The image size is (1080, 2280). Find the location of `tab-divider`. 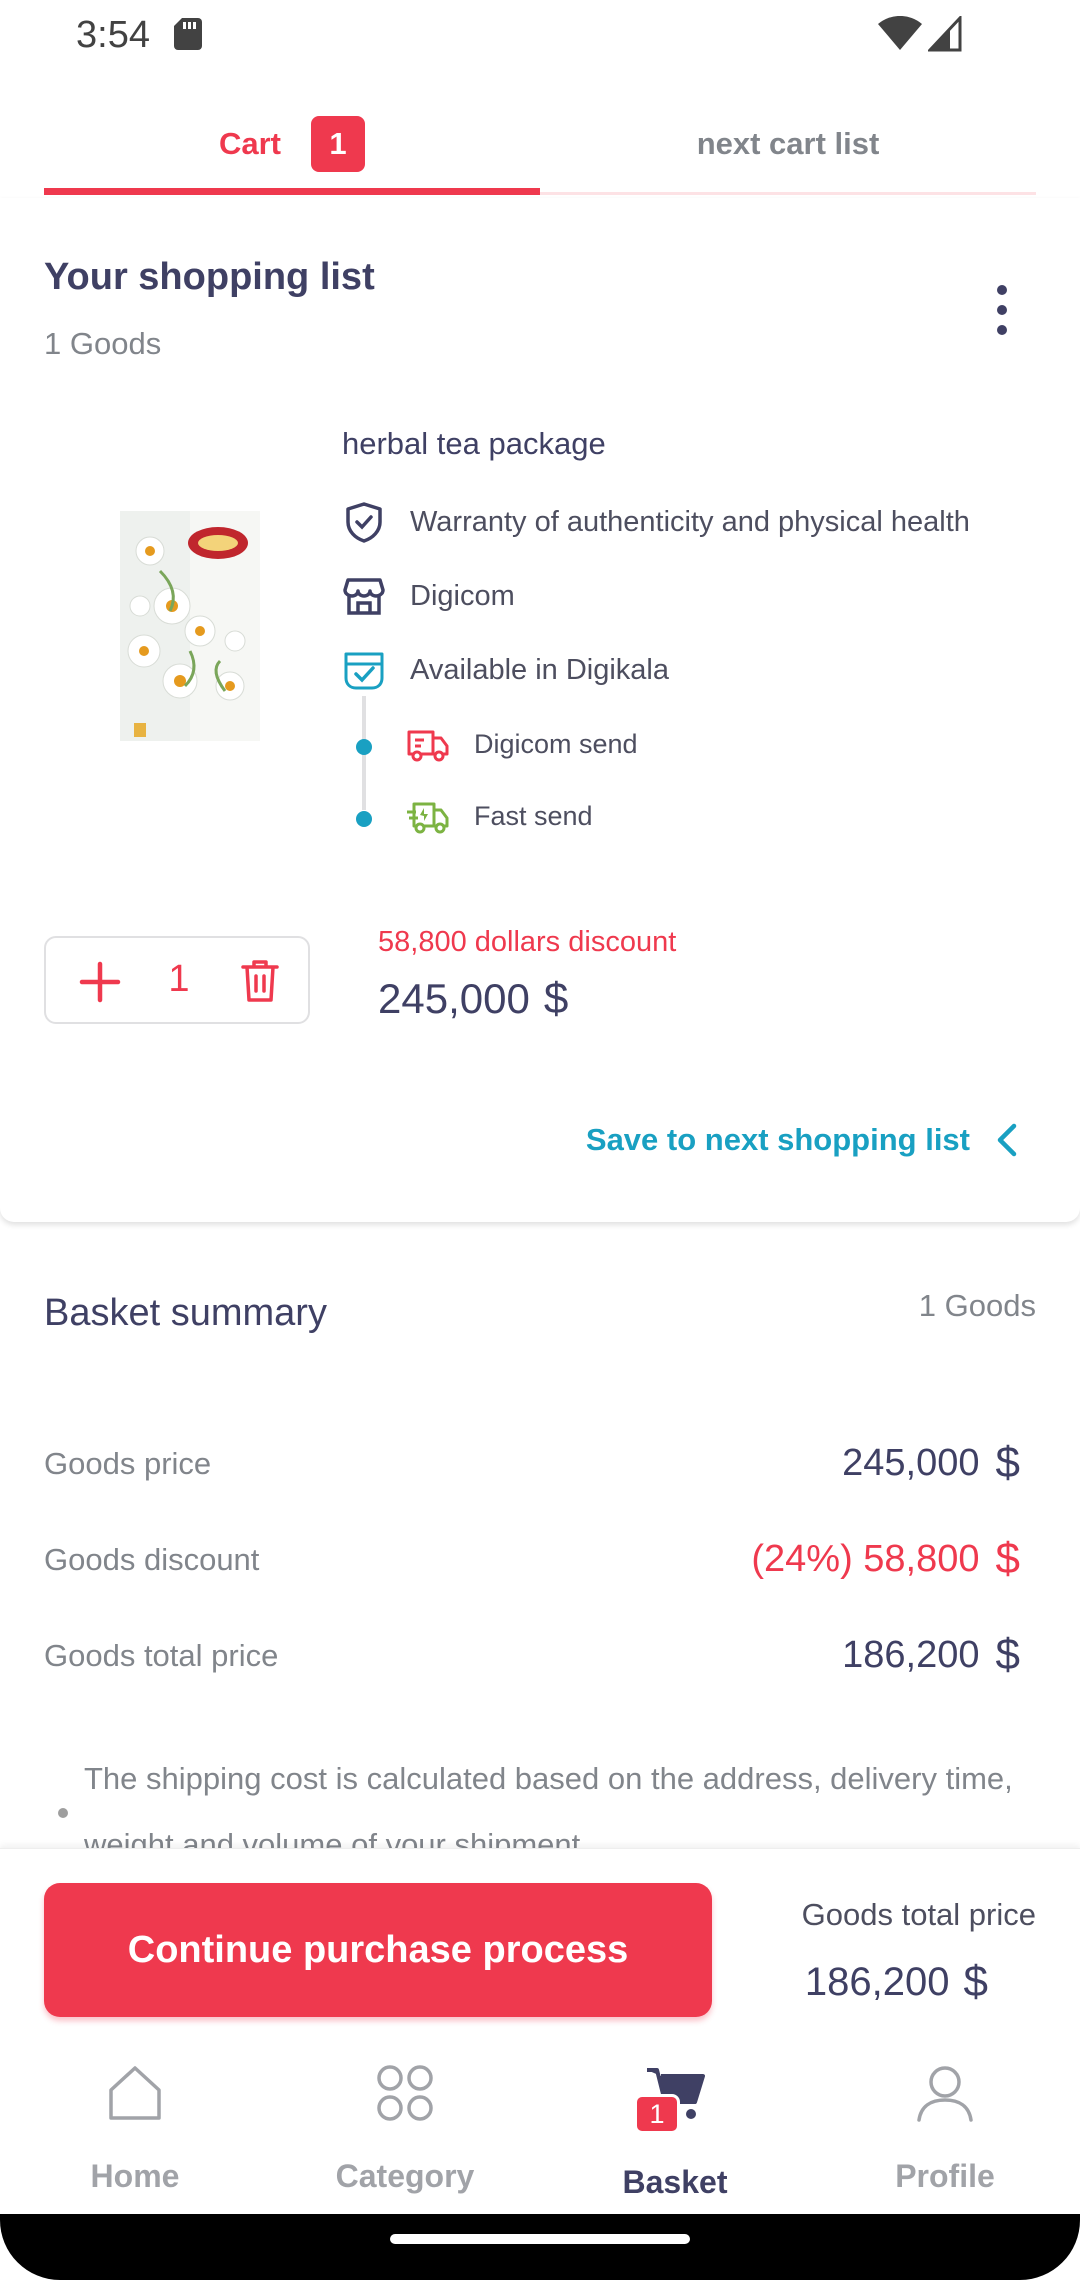

tab-divider is located at coordinates (788, 193).